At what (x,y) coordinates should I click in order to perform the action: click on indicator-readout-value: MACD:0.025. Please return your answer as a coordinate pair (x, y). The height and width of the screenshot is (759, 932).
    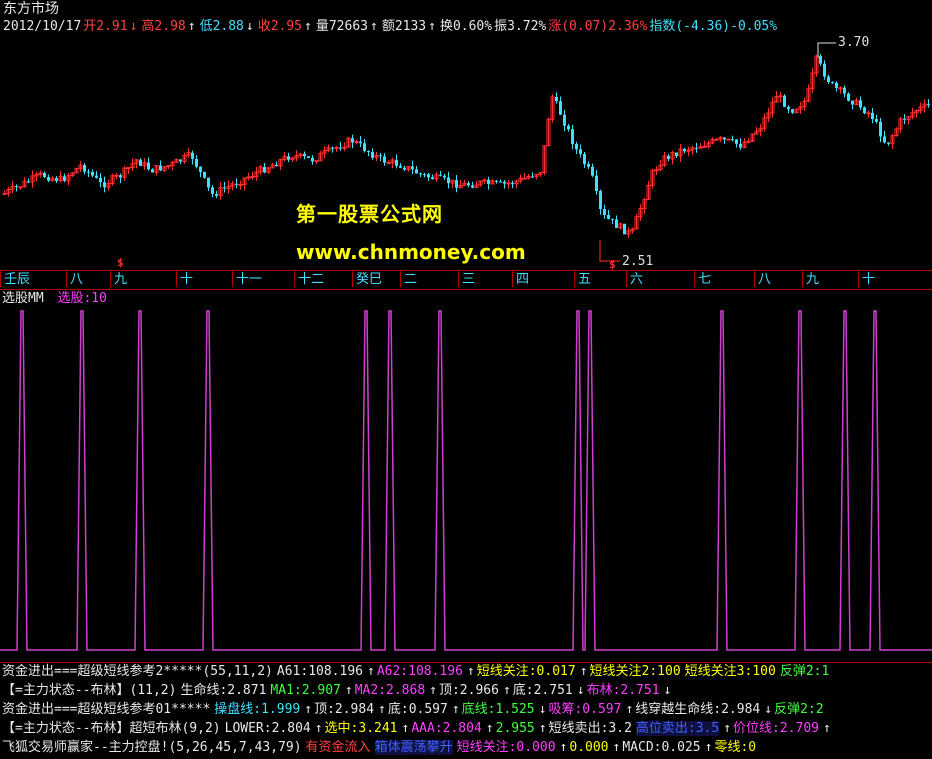
    Looking at the image, I should click on (661, 747).